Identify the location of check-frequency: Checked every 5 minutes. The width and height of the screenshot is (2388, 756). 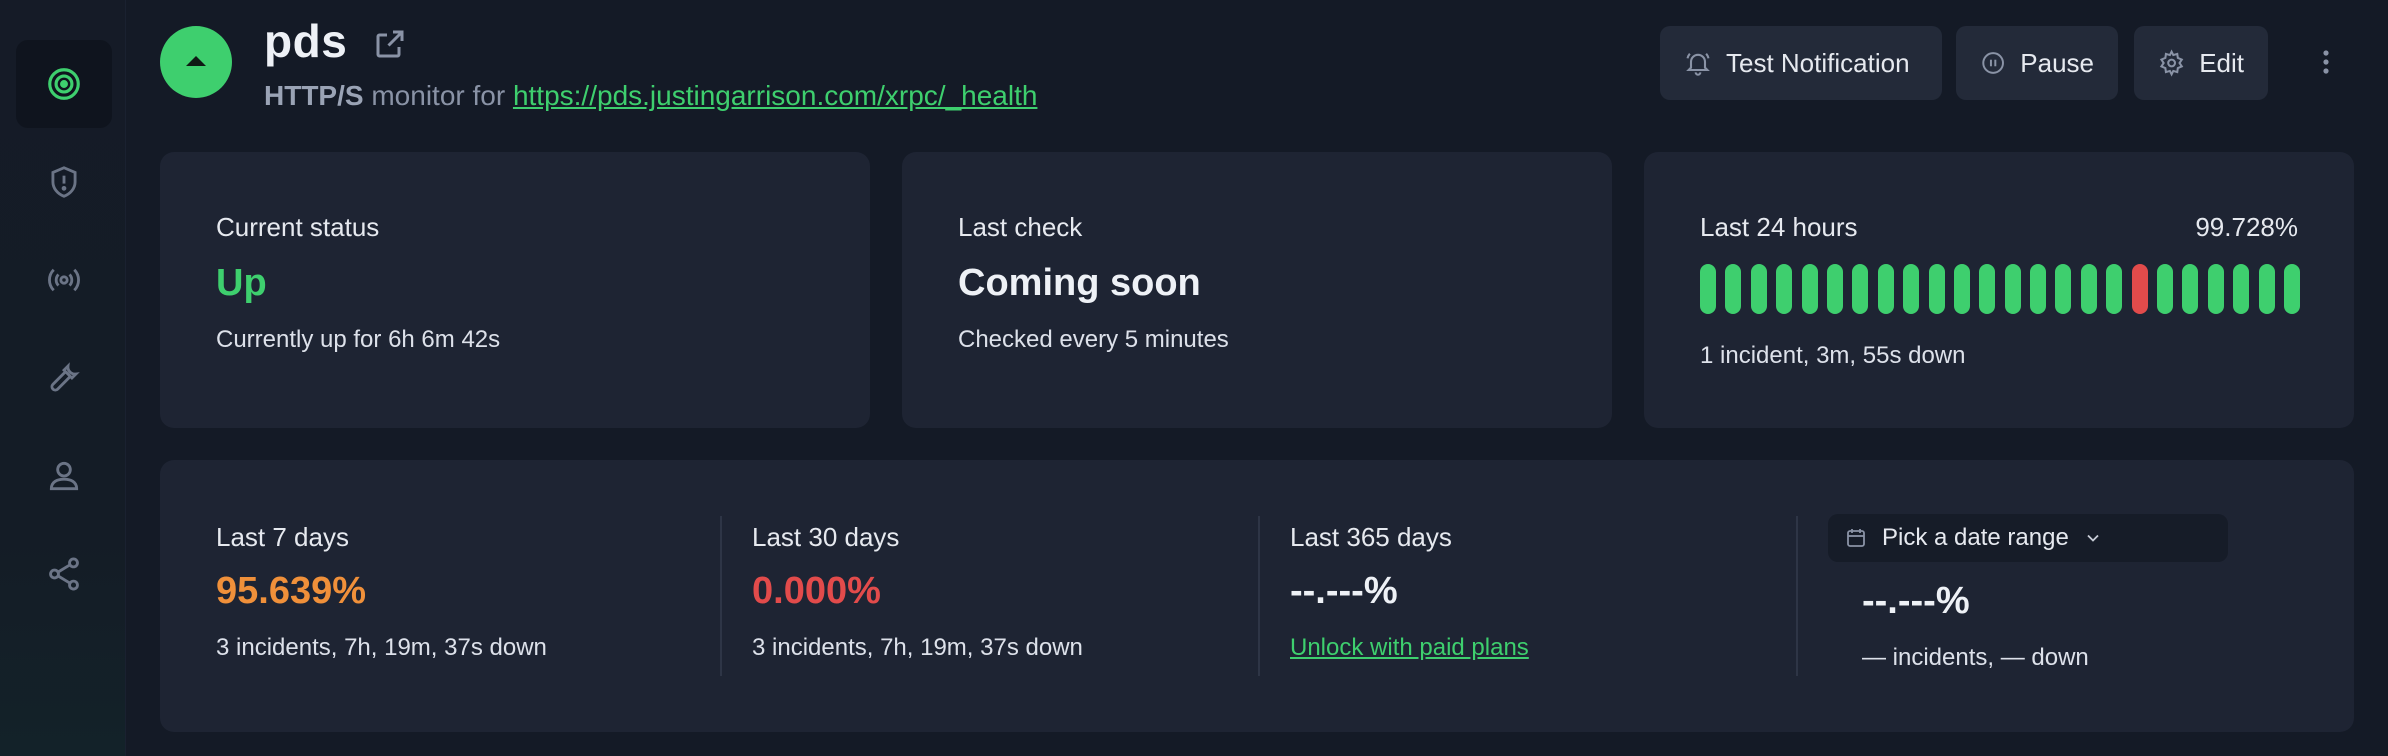
(1093, 339).